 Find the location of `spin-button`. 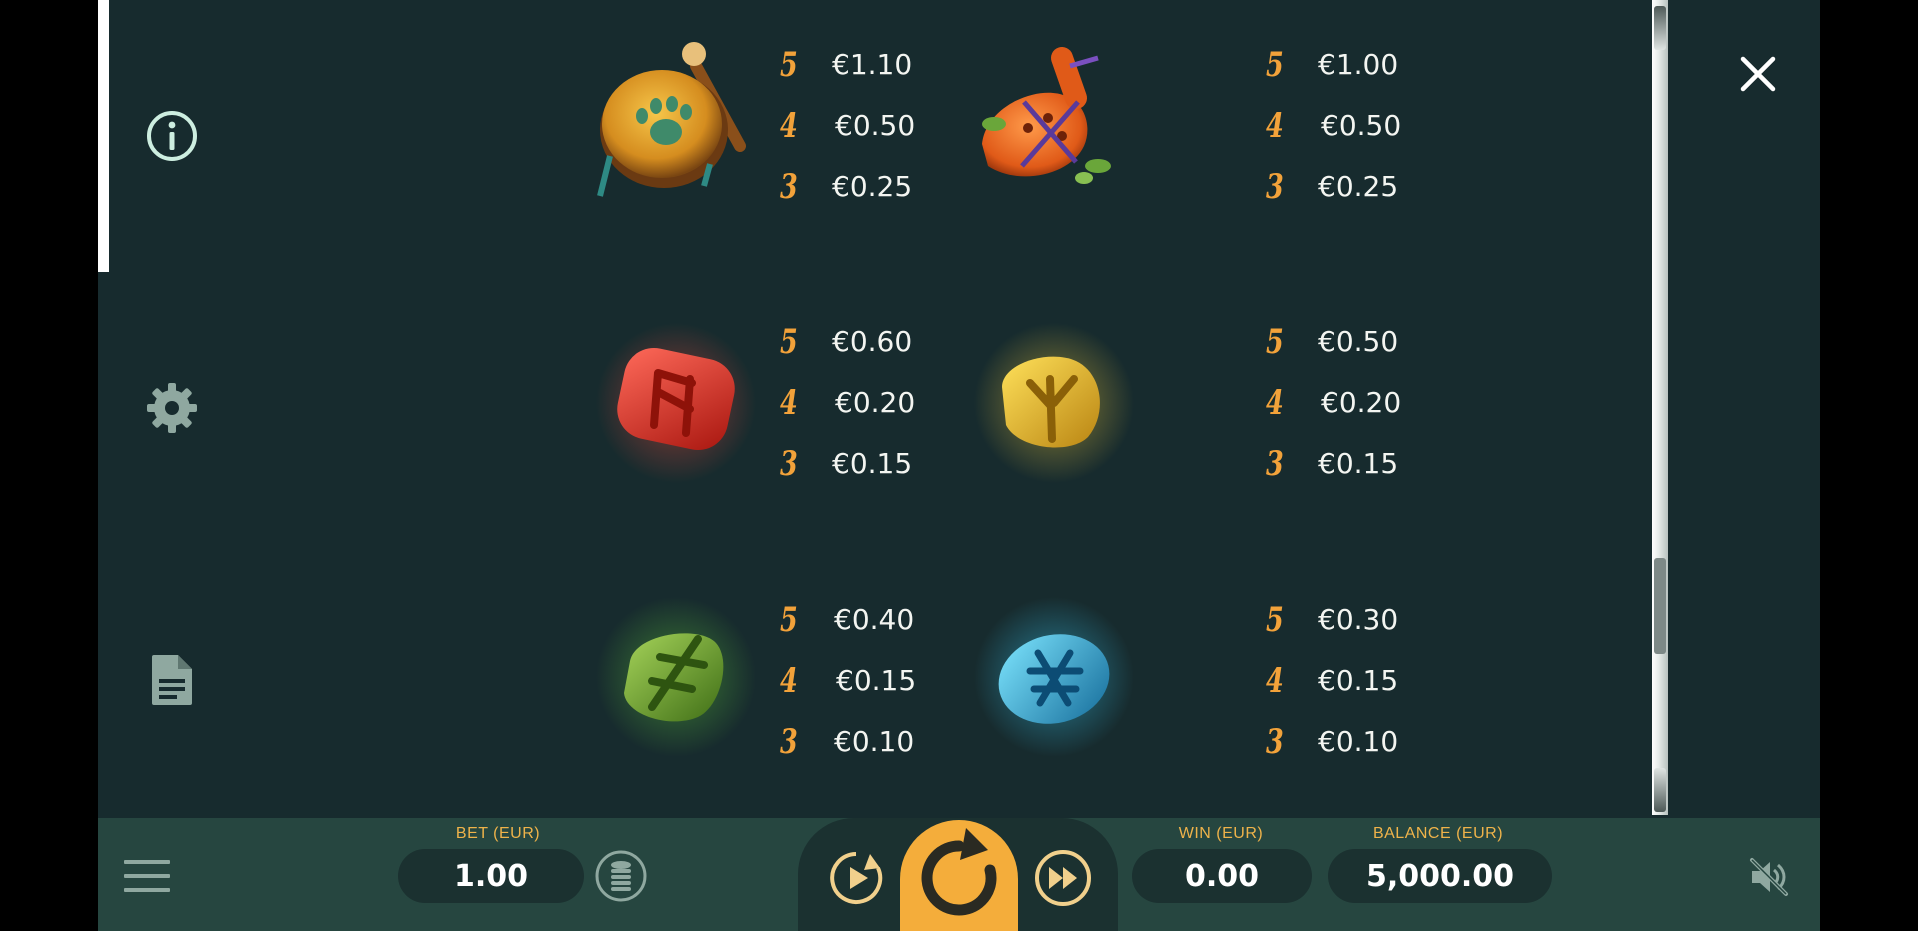

spin-button is located at coordinates (959, 875).